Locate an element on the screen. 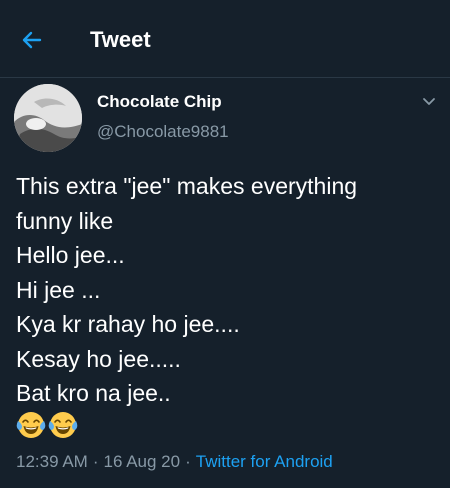 This screenshot has height=488, width=450. arrow-left-icon is located at coordinates (32, 40).